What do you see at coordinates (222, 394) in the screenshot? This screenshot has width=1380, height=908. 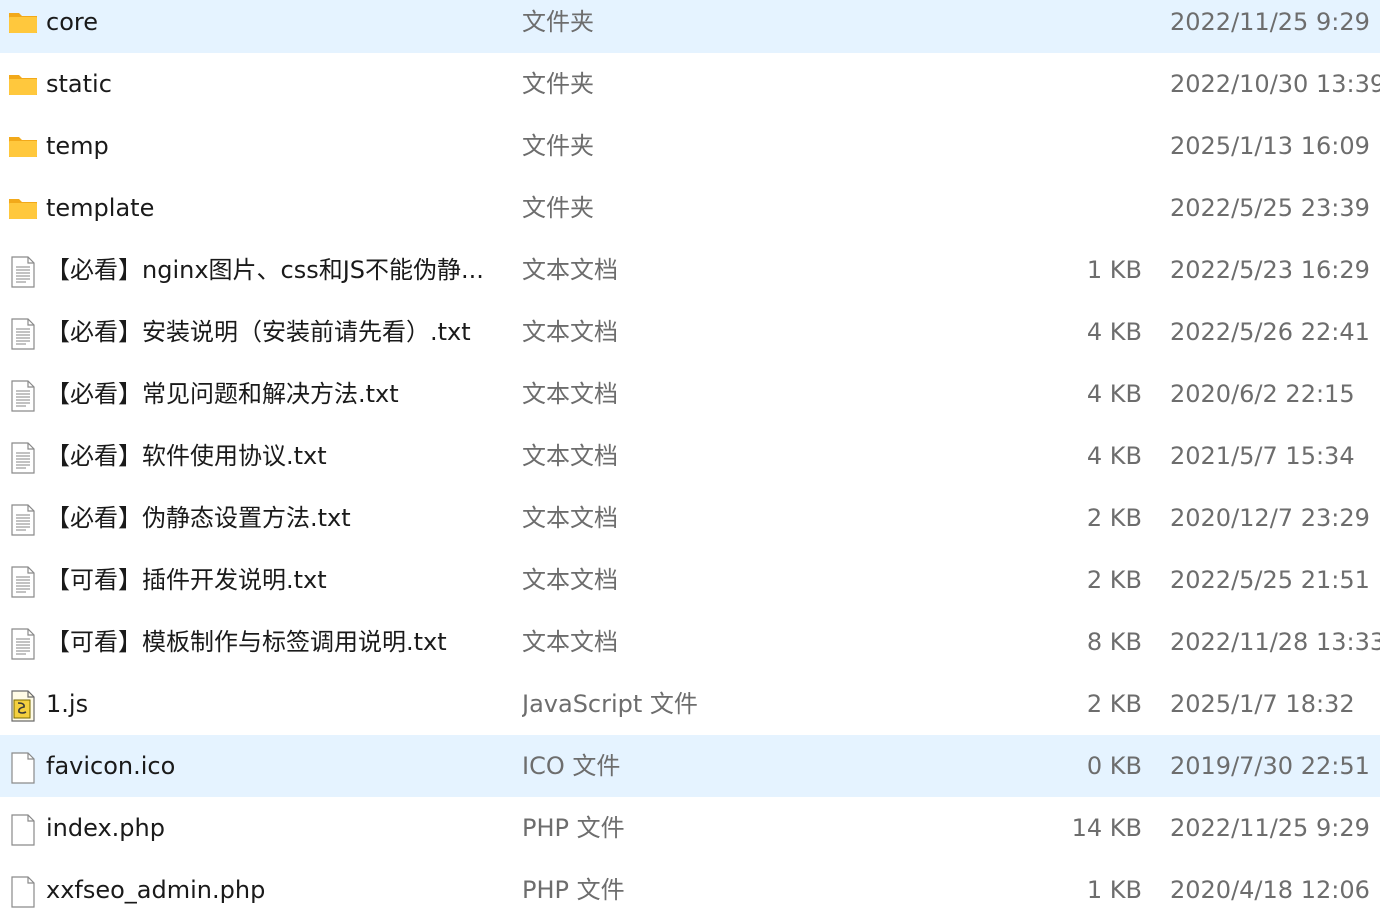 I see `file-name: 【必看】常见问题和解决方法.txt` at bounding box center [222, 394].